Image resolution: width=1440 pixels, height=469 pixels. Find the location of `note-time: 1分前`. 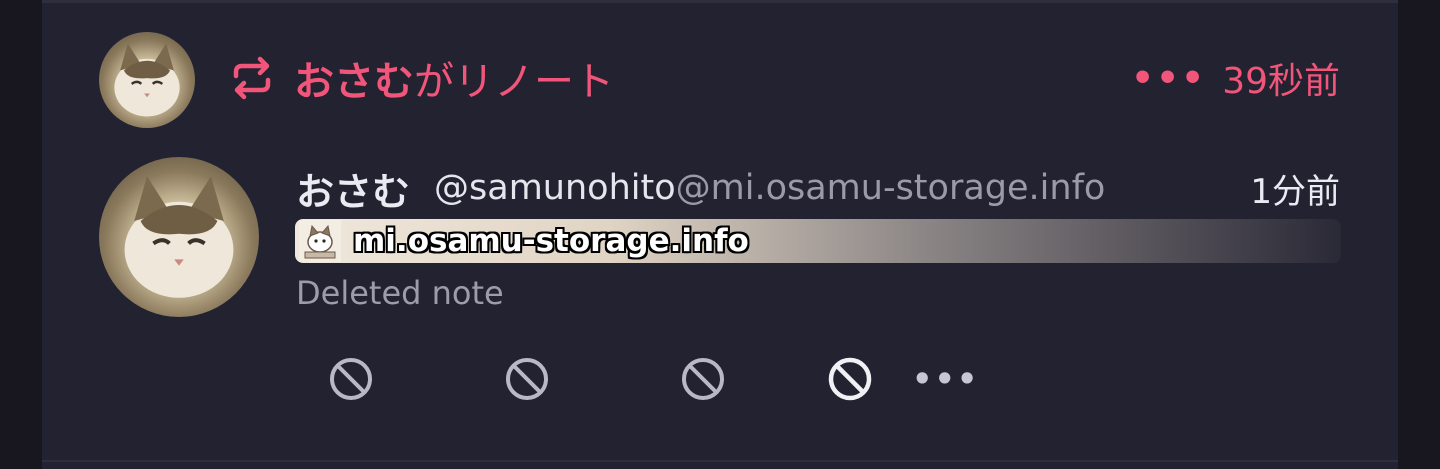

note-time: 1分前 is located at coordinates (1295, 188).